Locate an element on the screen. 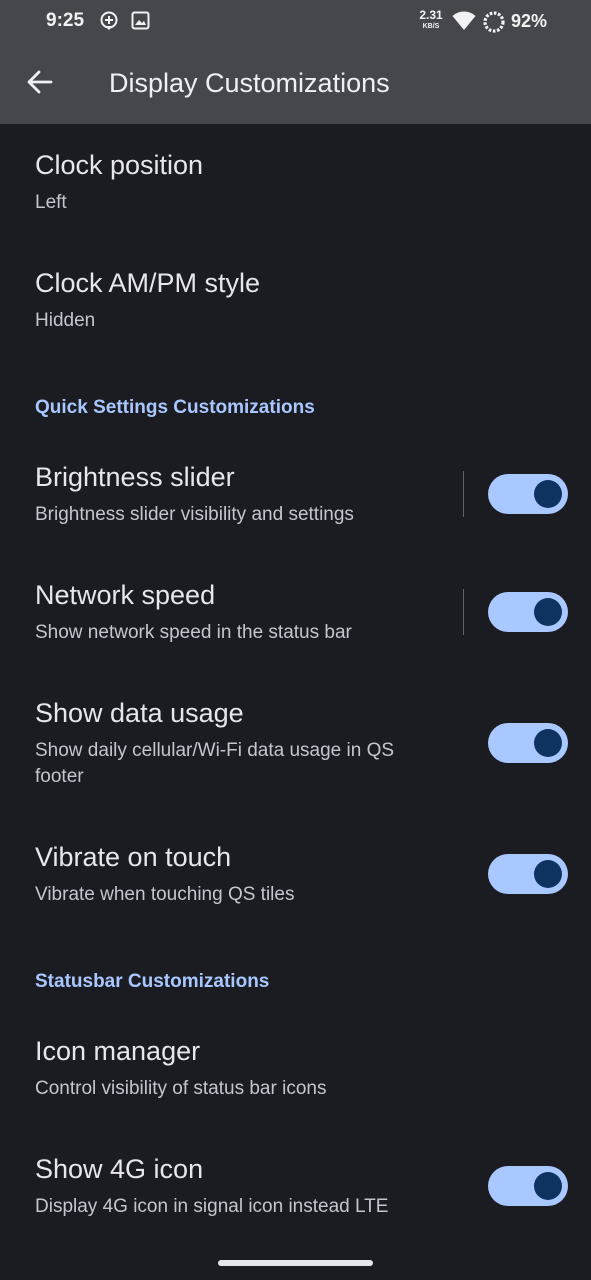 The height and width of the screenshot is (1280, 591). status-bar: 9:25 2.31 KB/S 92% is located at coordinates (295, 22).